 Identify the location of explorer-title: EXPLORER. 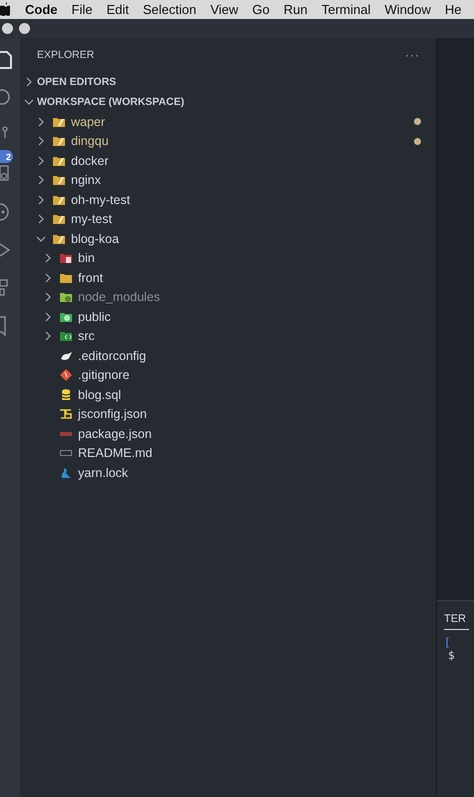
(65, 55).